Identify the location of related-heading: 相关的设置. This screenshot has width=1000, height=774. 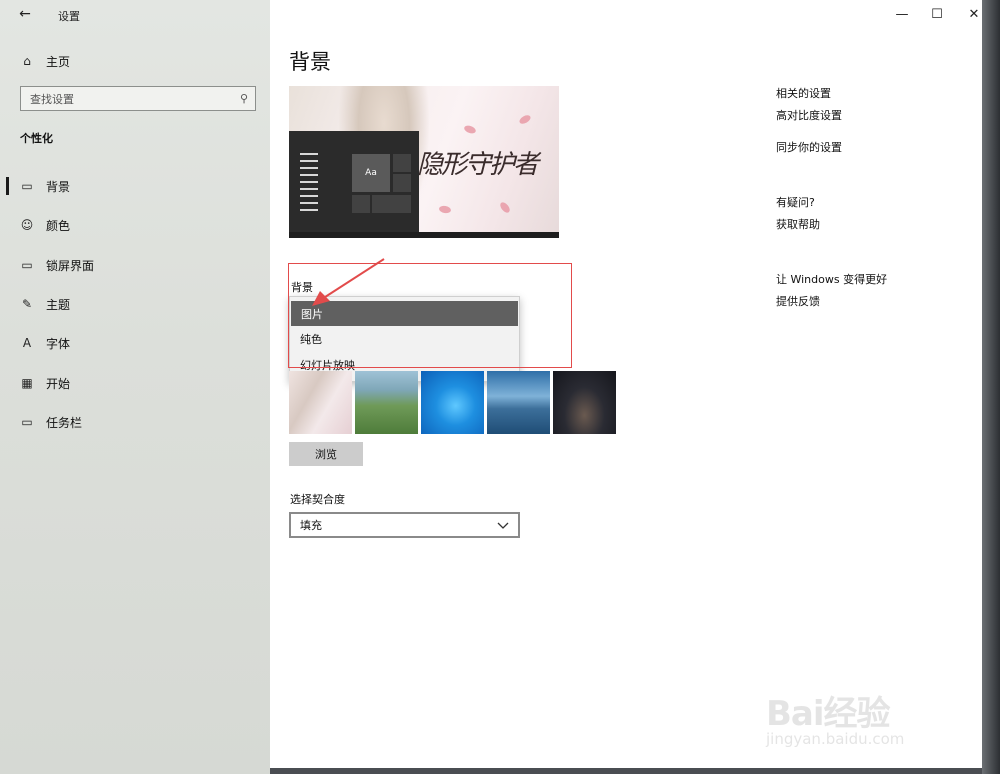
(803, 93).